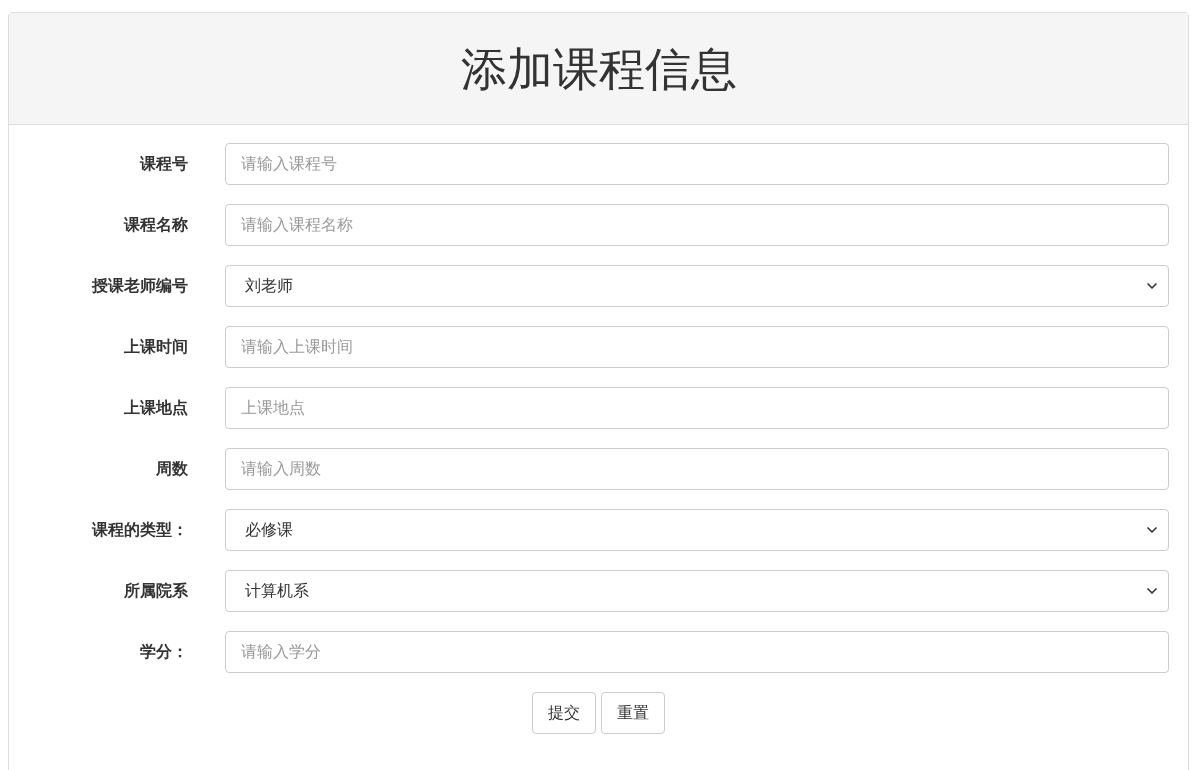 This screenshot has height=770, width=1197. I want to click on field-label: 上课时间, so click(155, 347).